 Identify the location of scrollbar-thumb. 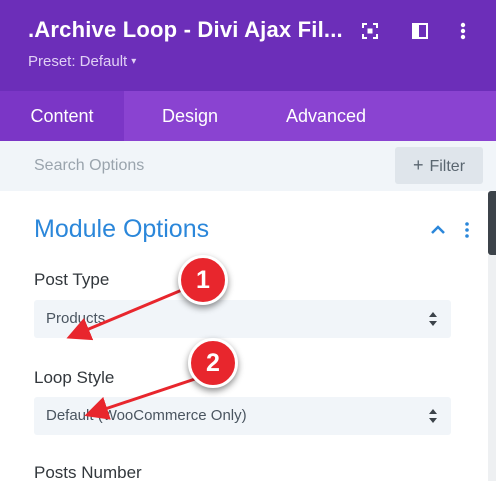
(492, 223).